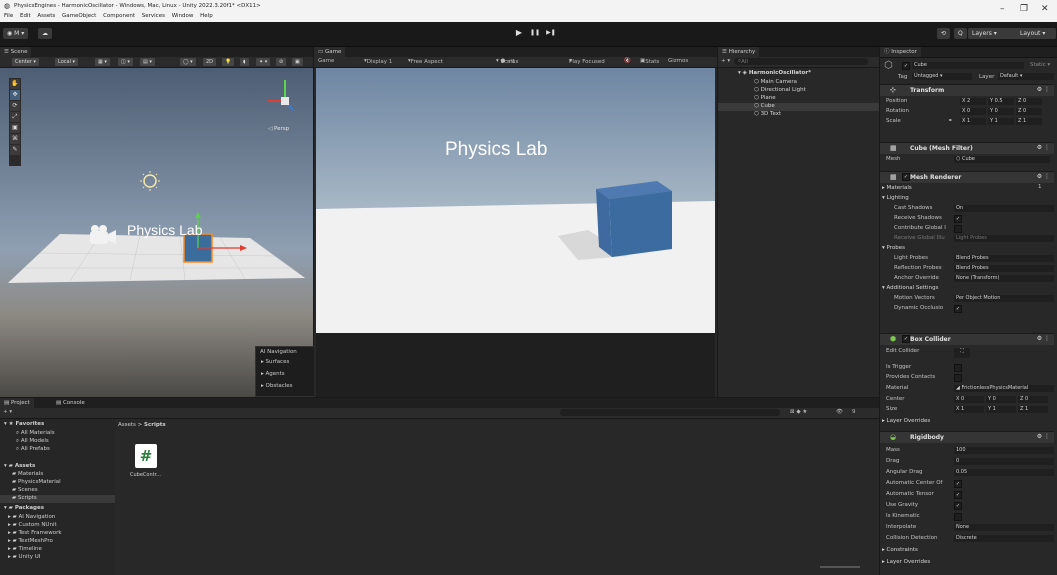 The width and height of the screenshot is (1057, 575). Describe the element at coordinates (774, 73) in the screenshot. I see `hierarchy-scene-root: ▾ ◈ HarmonicOscillator*` at that location.